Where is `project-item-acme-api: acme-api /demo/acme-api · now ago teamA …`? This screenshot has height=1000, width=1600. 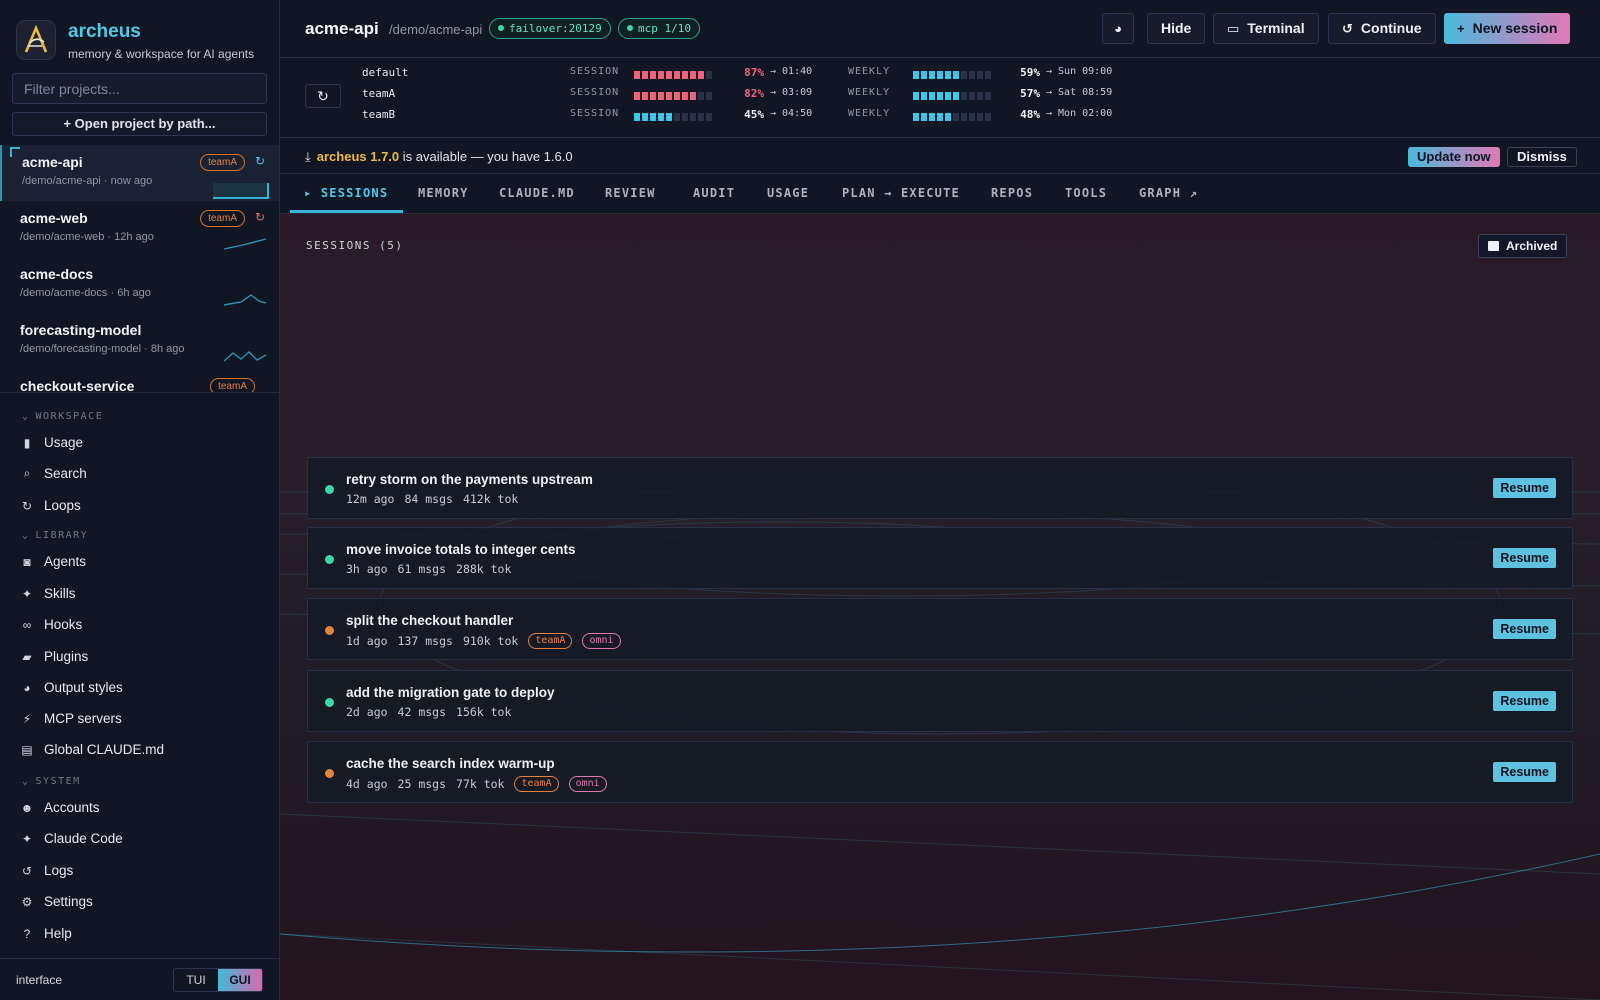 project-item-acme-api: acme-api /demo/acme-api · now ago teamA … is located at coordinates (139, 173).